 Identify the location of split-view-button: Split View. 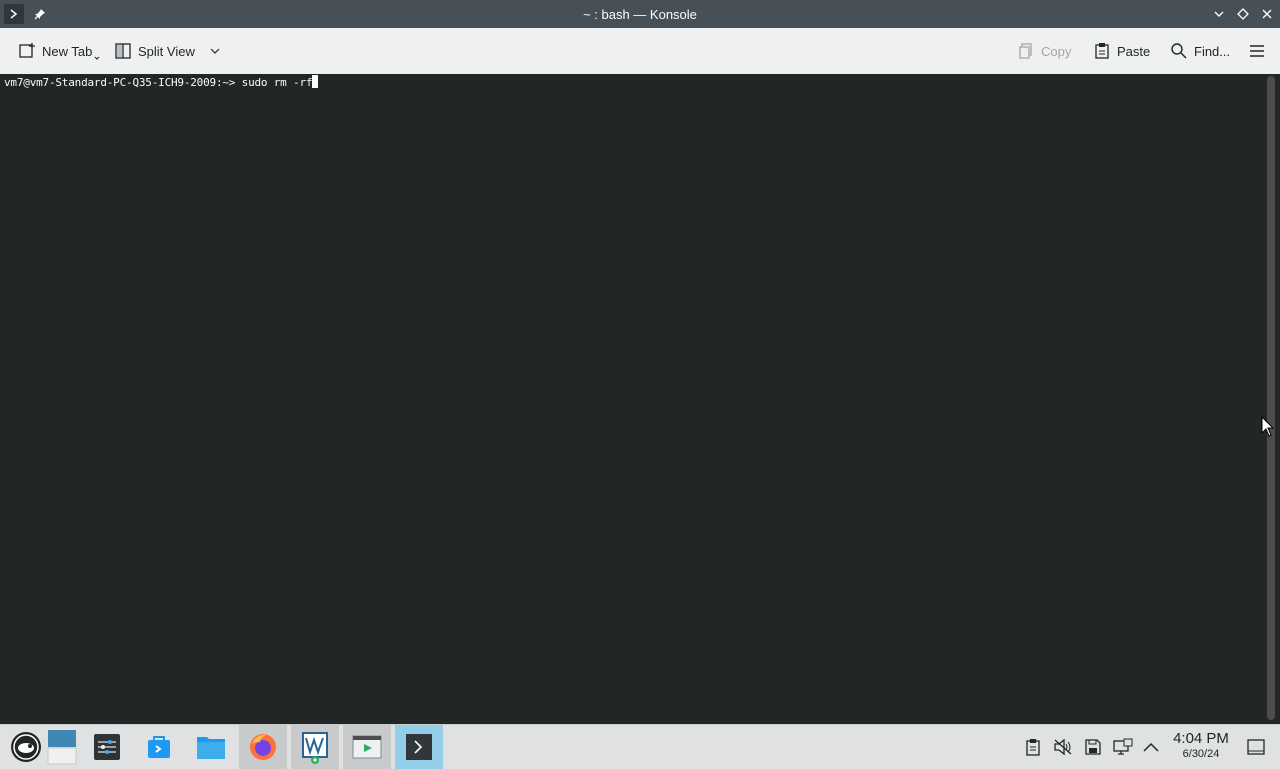
(167, 51).